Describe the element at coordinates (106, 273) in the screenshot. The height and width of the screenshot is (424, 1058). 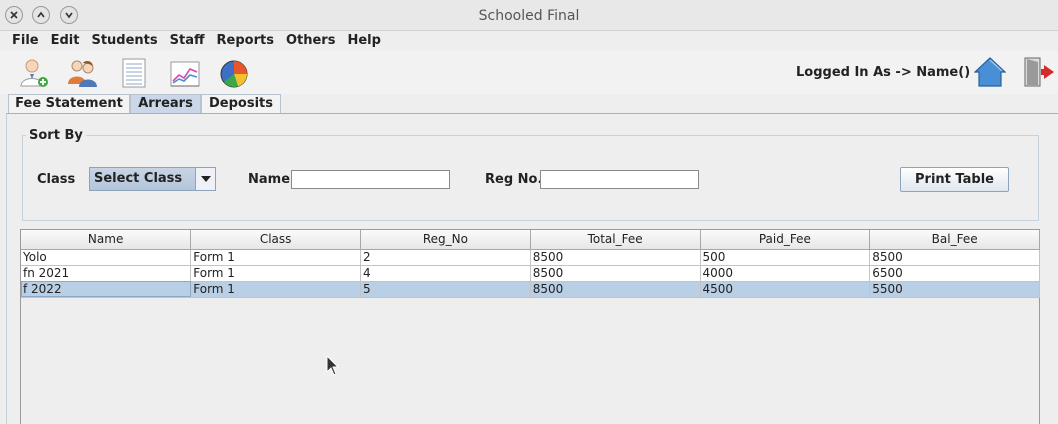
I see `cell-name: fn 2021` at that location.